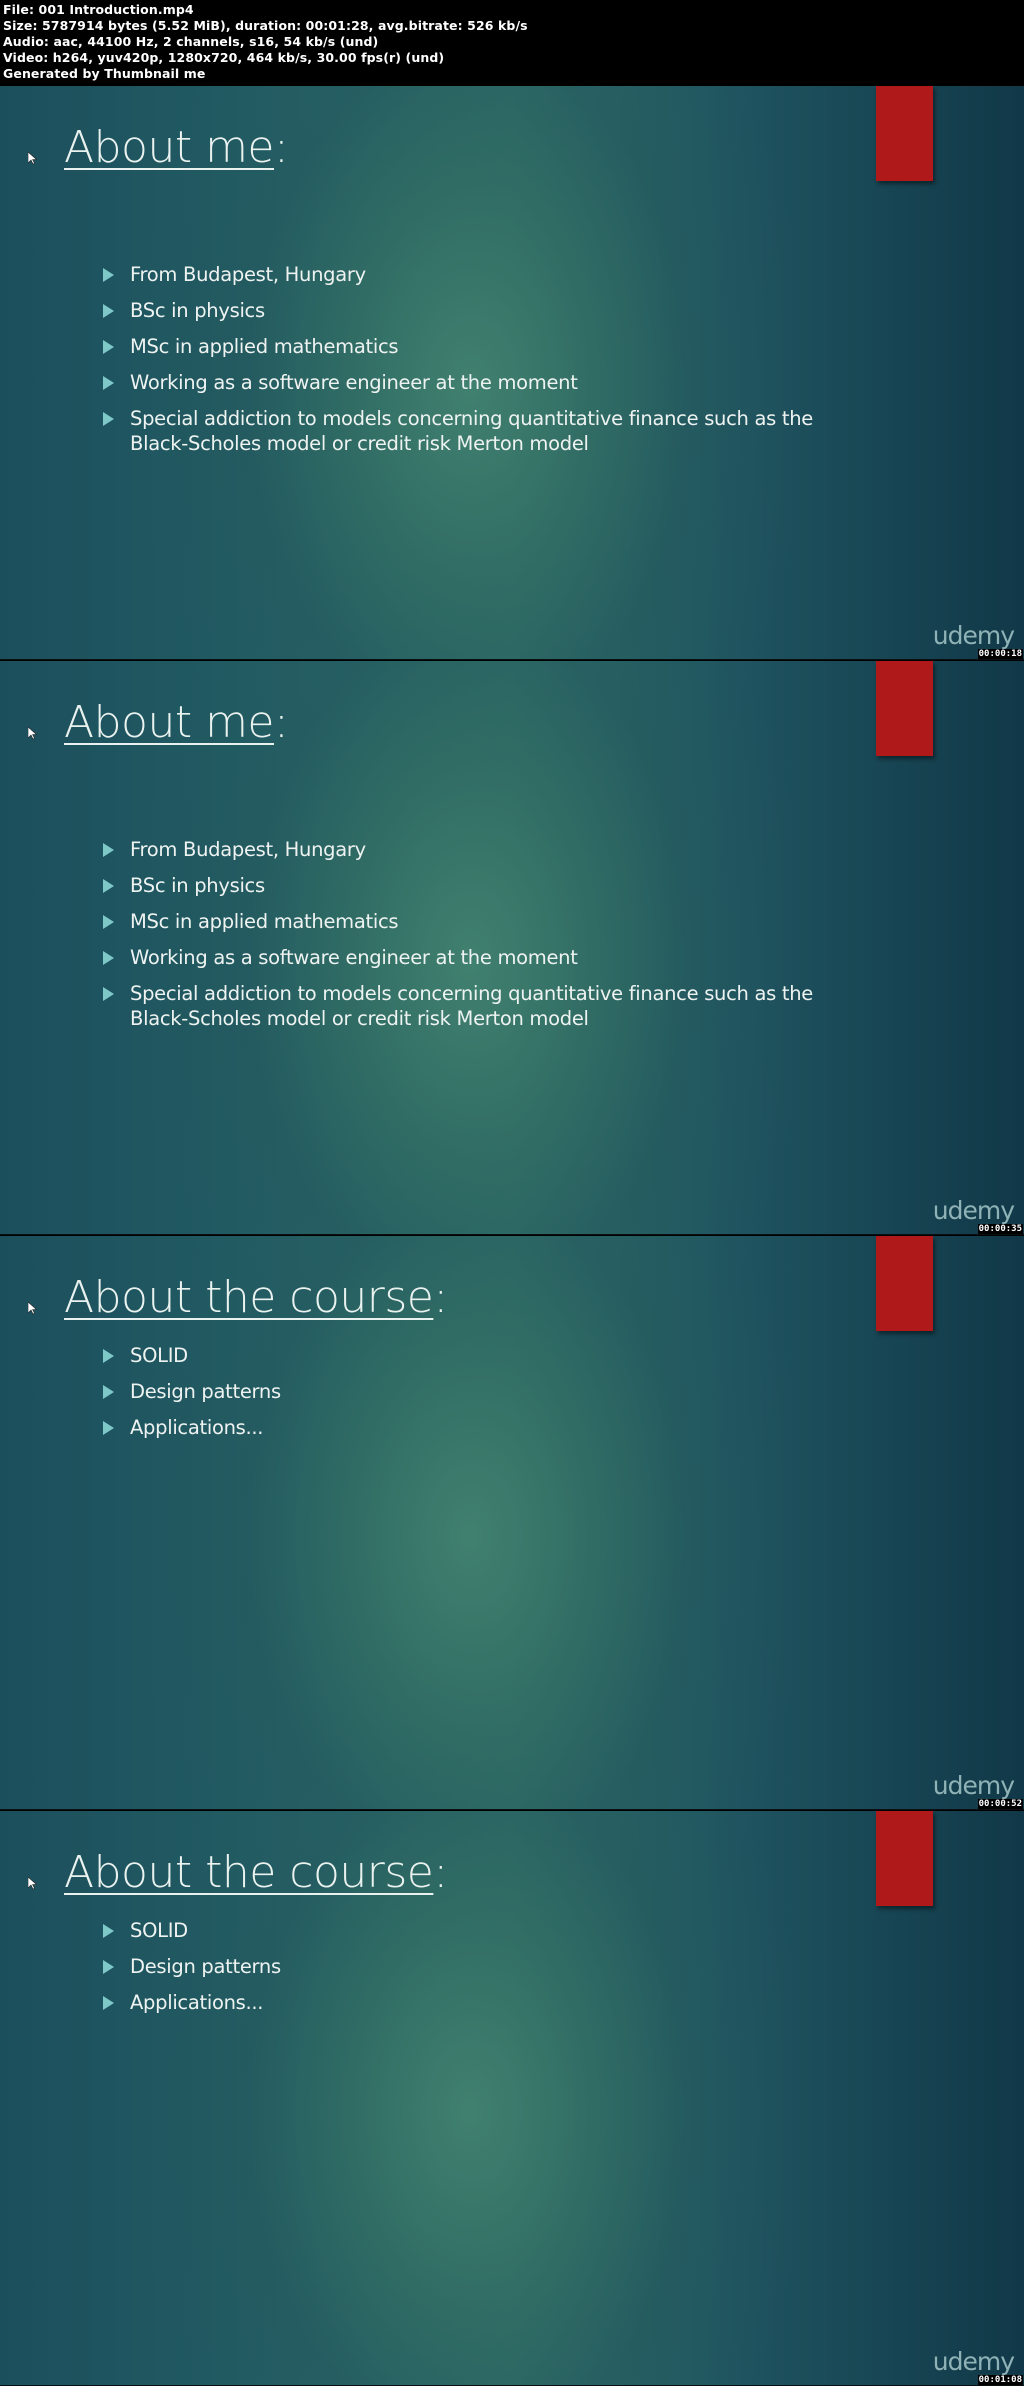 The width and height of the screenshot is (1024, 2386). What do you see at coordinates (1000, 1804) in the screenshot?
I see `frame-timestamp: 00:00:52` at bounding box center [1000, 1804].